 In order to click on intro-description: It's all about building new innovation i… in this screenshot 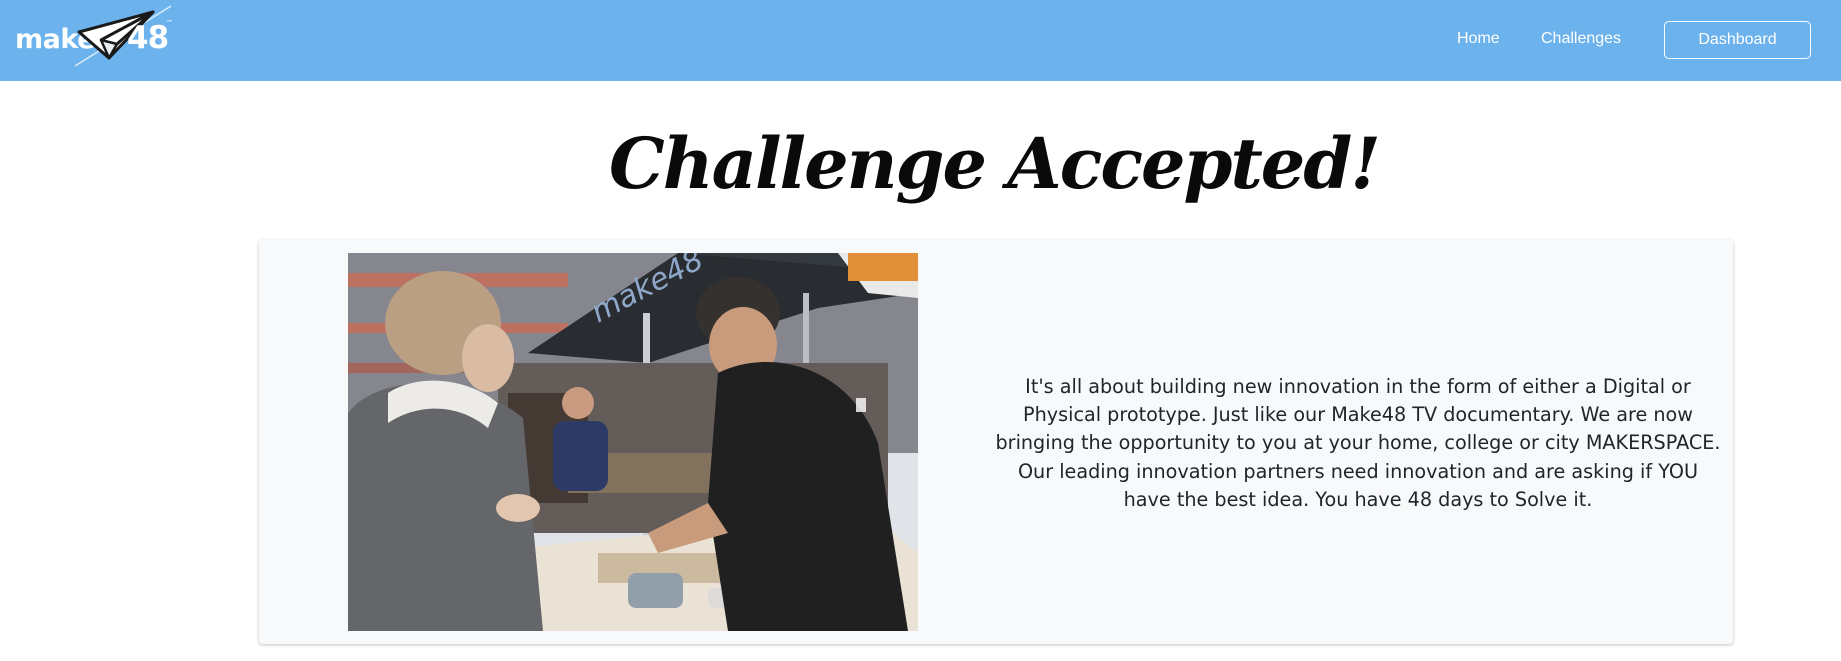, I will do `click(1358, 443)`.